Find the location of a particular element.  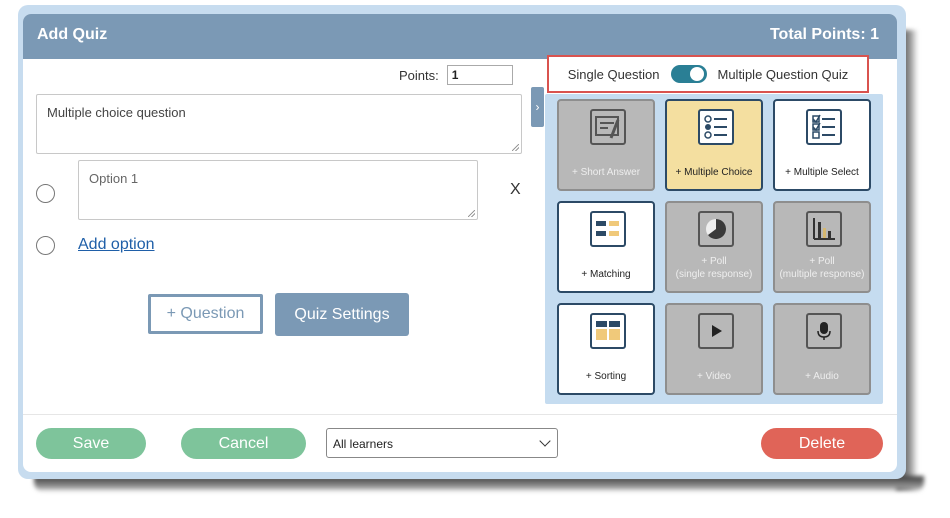

quiz-mode-toggle: Single Question Multiple Question Quiz is located at coordinates (708, 74).